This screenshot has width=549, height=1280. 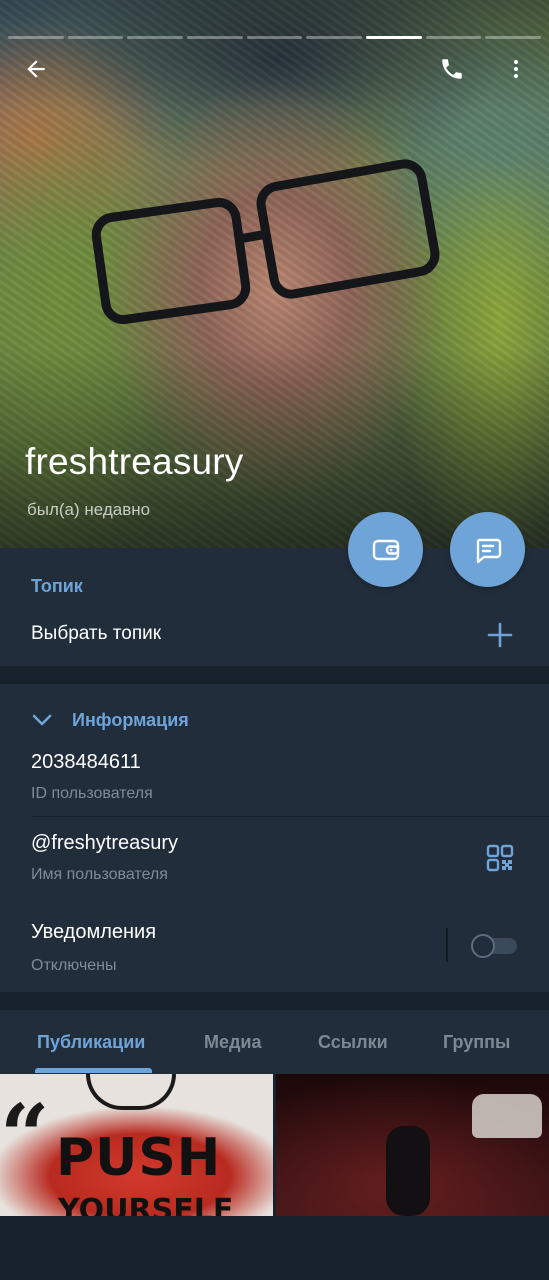 I want to click on profile-status: был(а) недавно, so click(x=89, y=509).